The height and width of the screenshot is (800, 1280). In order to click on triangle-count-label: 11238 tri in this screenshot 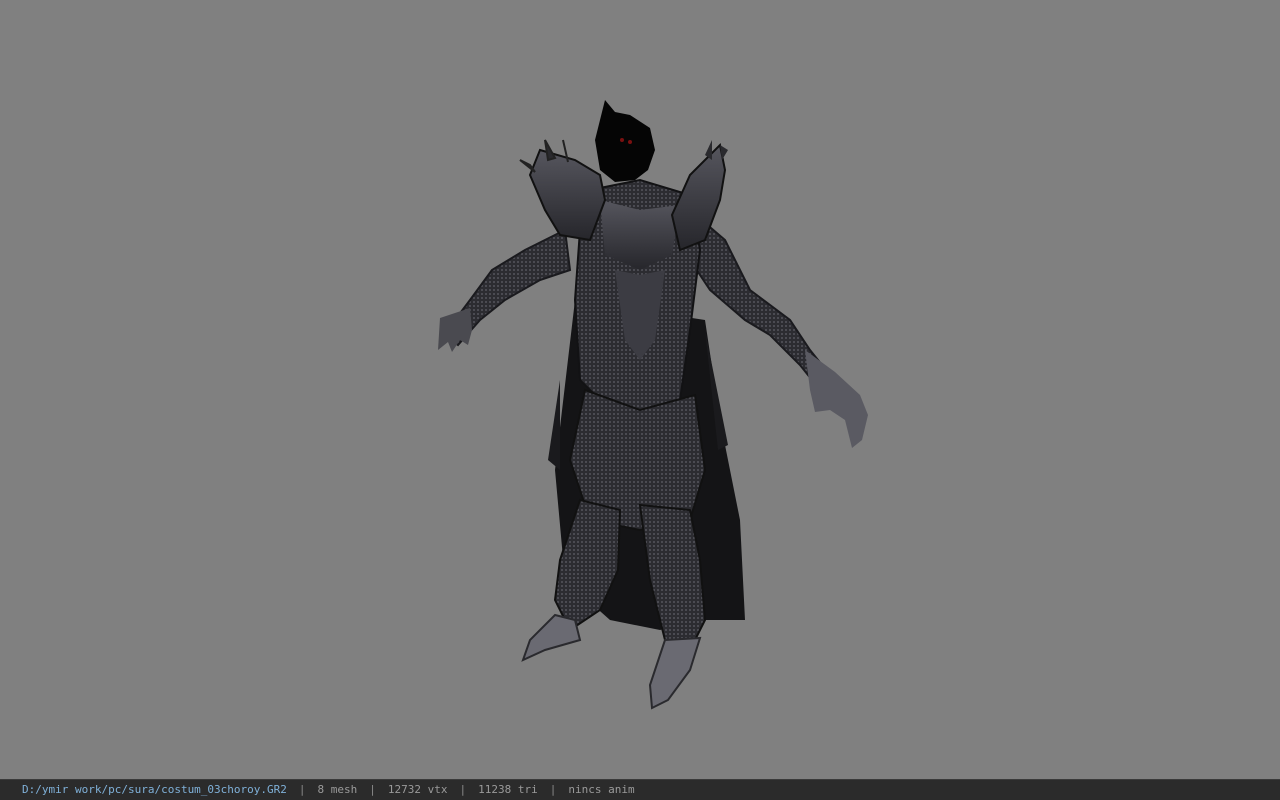, I will do `click(508, 789)`.